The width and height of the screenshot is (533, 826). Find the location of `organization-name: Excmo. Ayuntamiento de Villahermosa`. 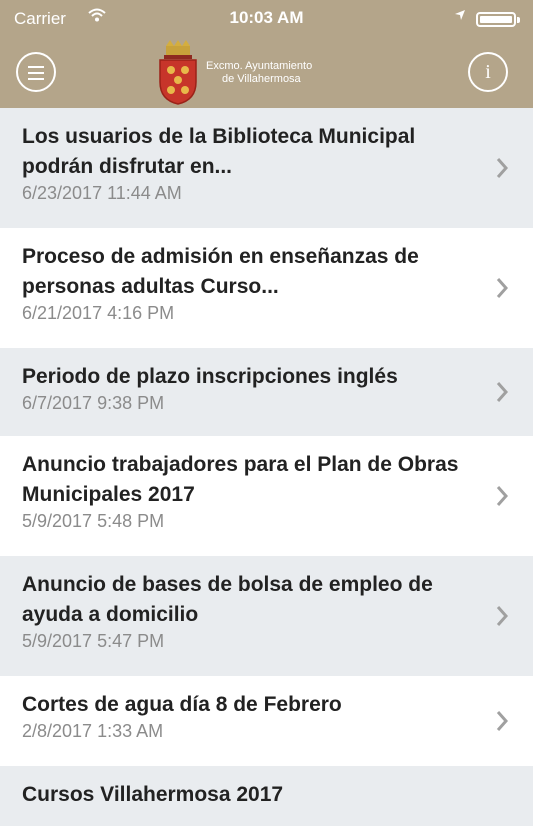

organization-name: Excmo. Ayuntamiento de Villahermosa is located at coordinates (259, 73).